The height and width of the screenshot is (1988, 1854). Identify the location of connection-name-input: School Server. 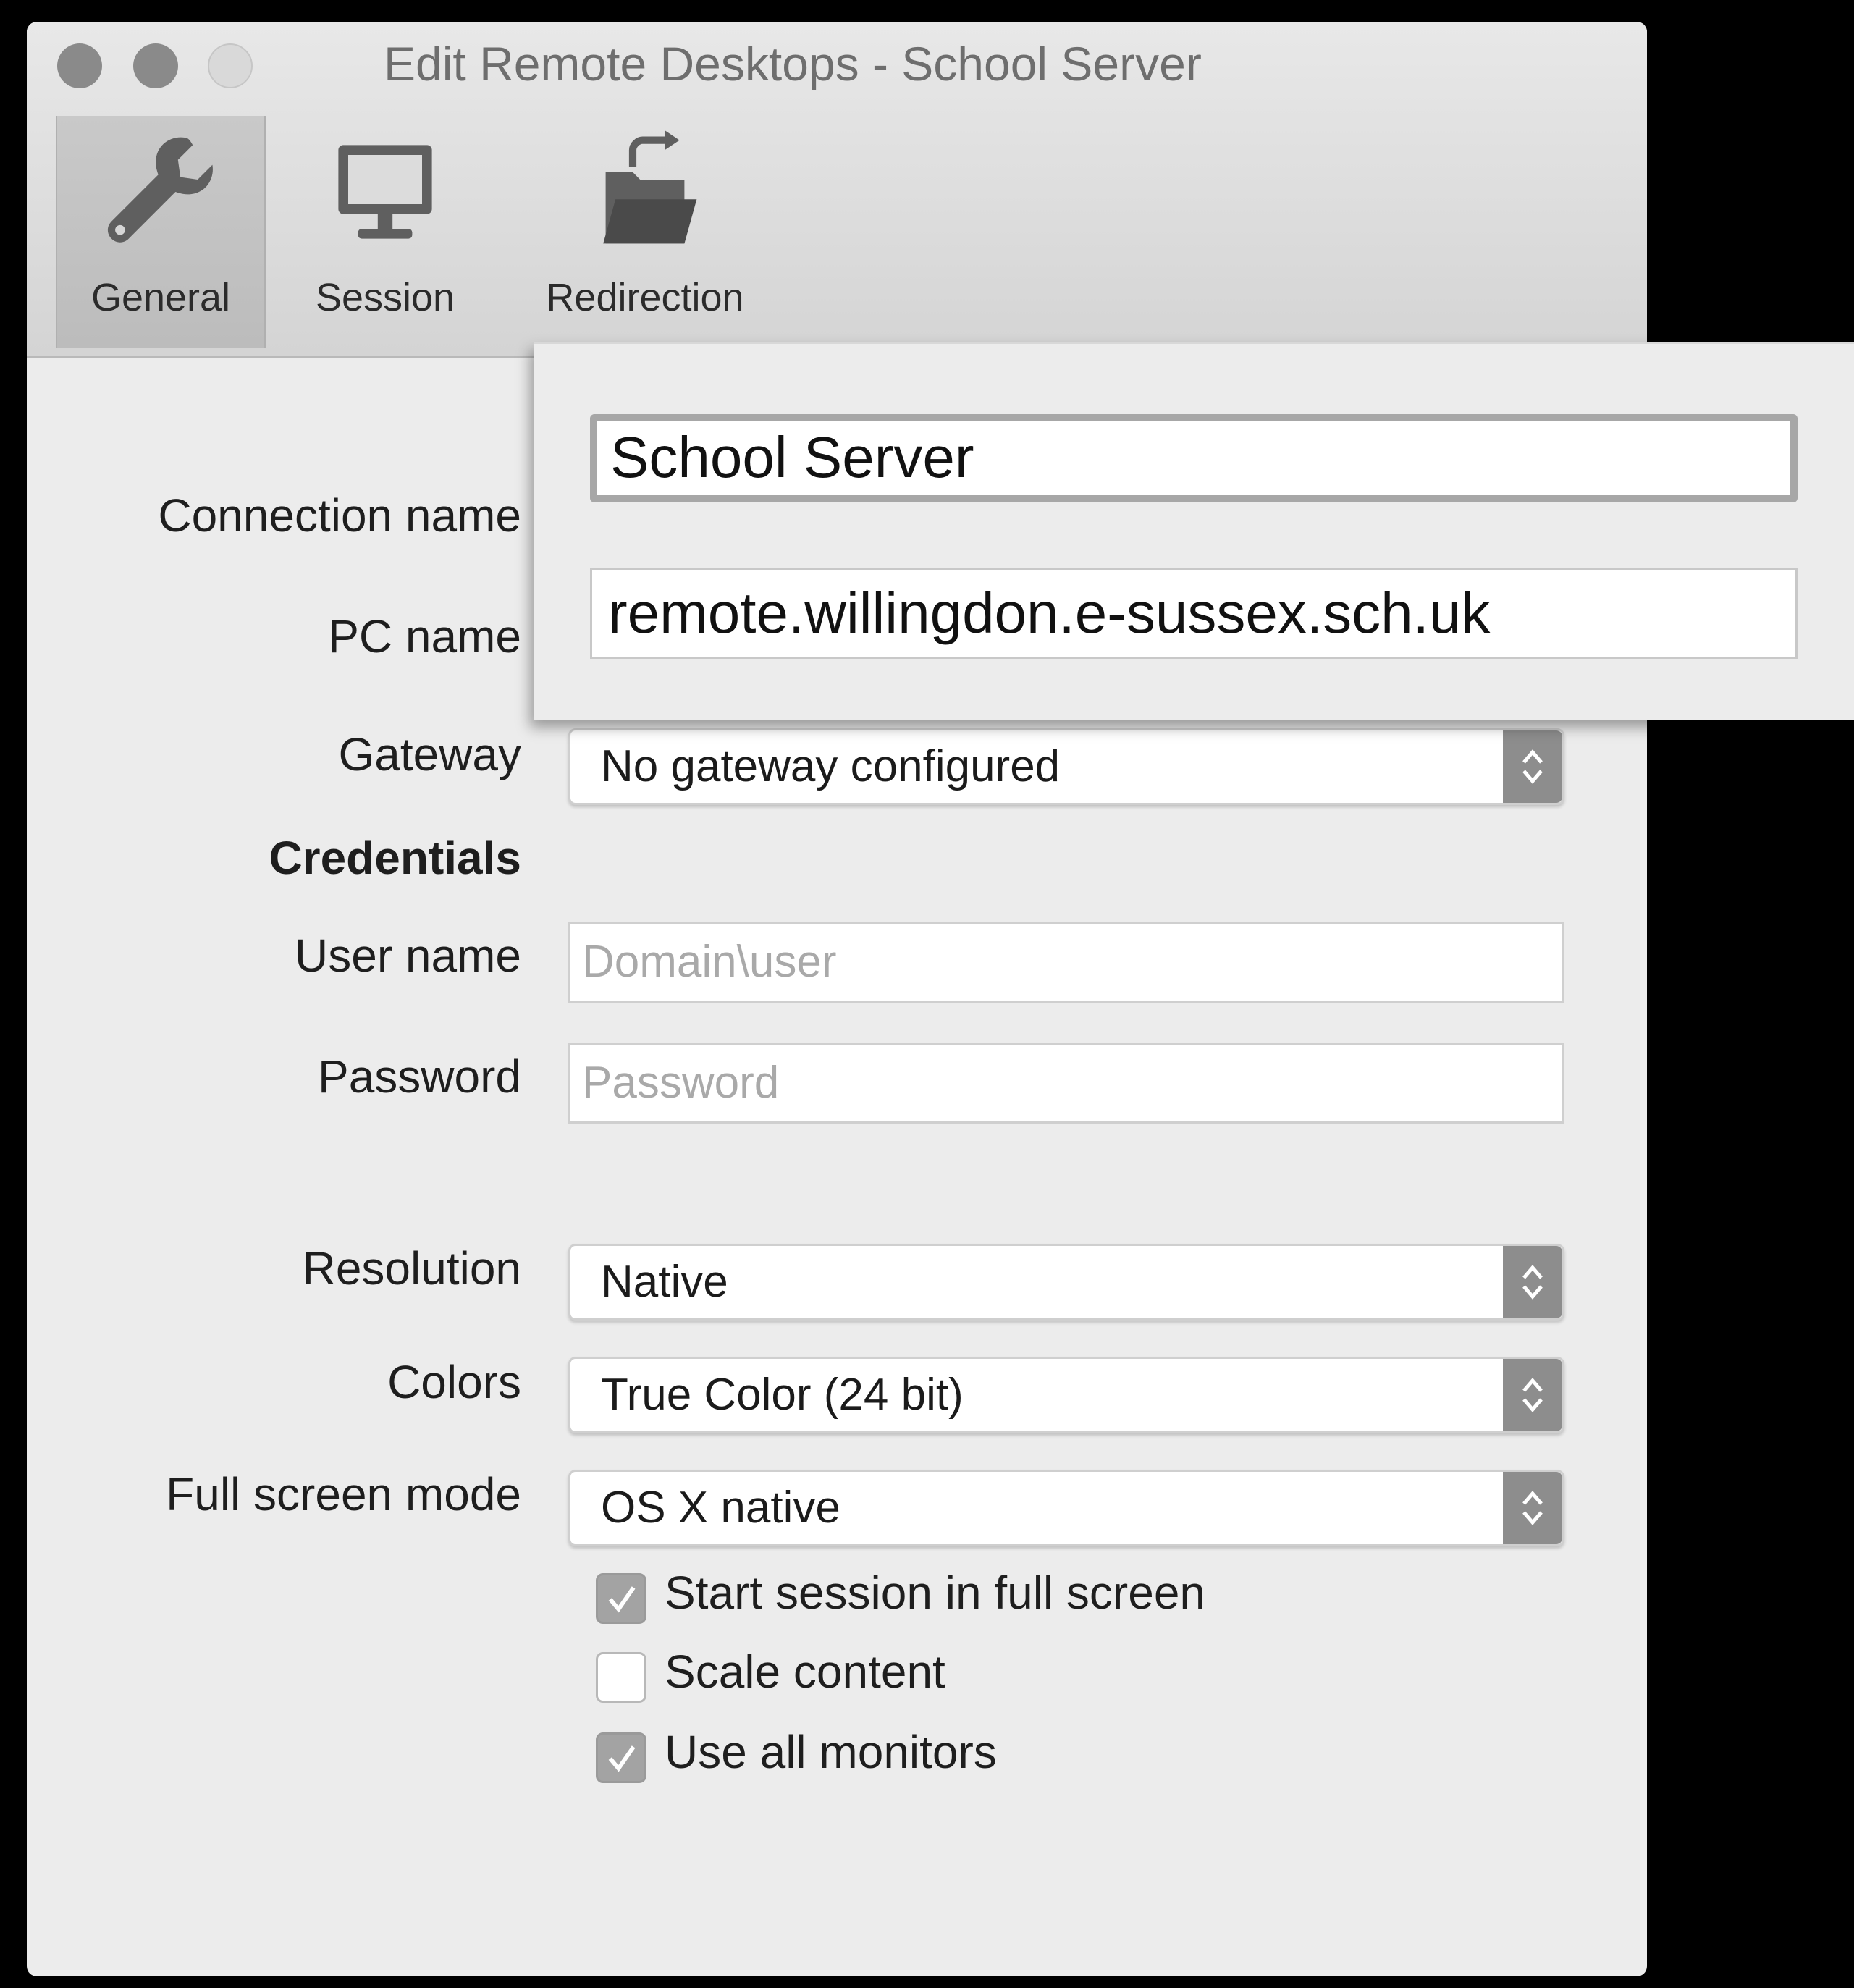
(1194, 458).